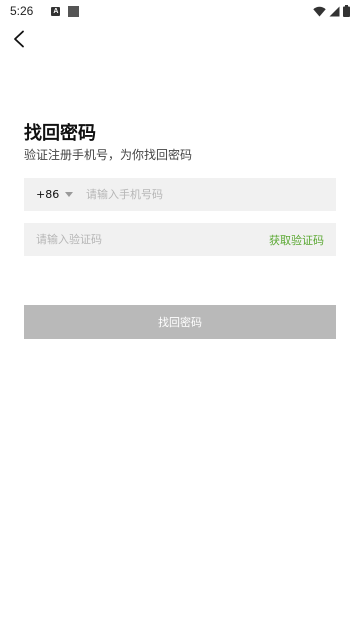  What do you see at coordinates (180, 11) in the screenshot?
I see `status-bar: 5:26 A` at bounding box center [180, 11].